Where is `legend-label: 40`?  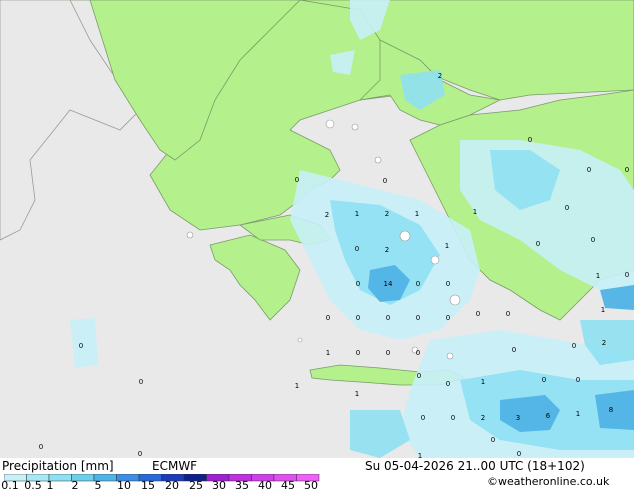 legend-label: 40 is located at coordinates (265, 485).